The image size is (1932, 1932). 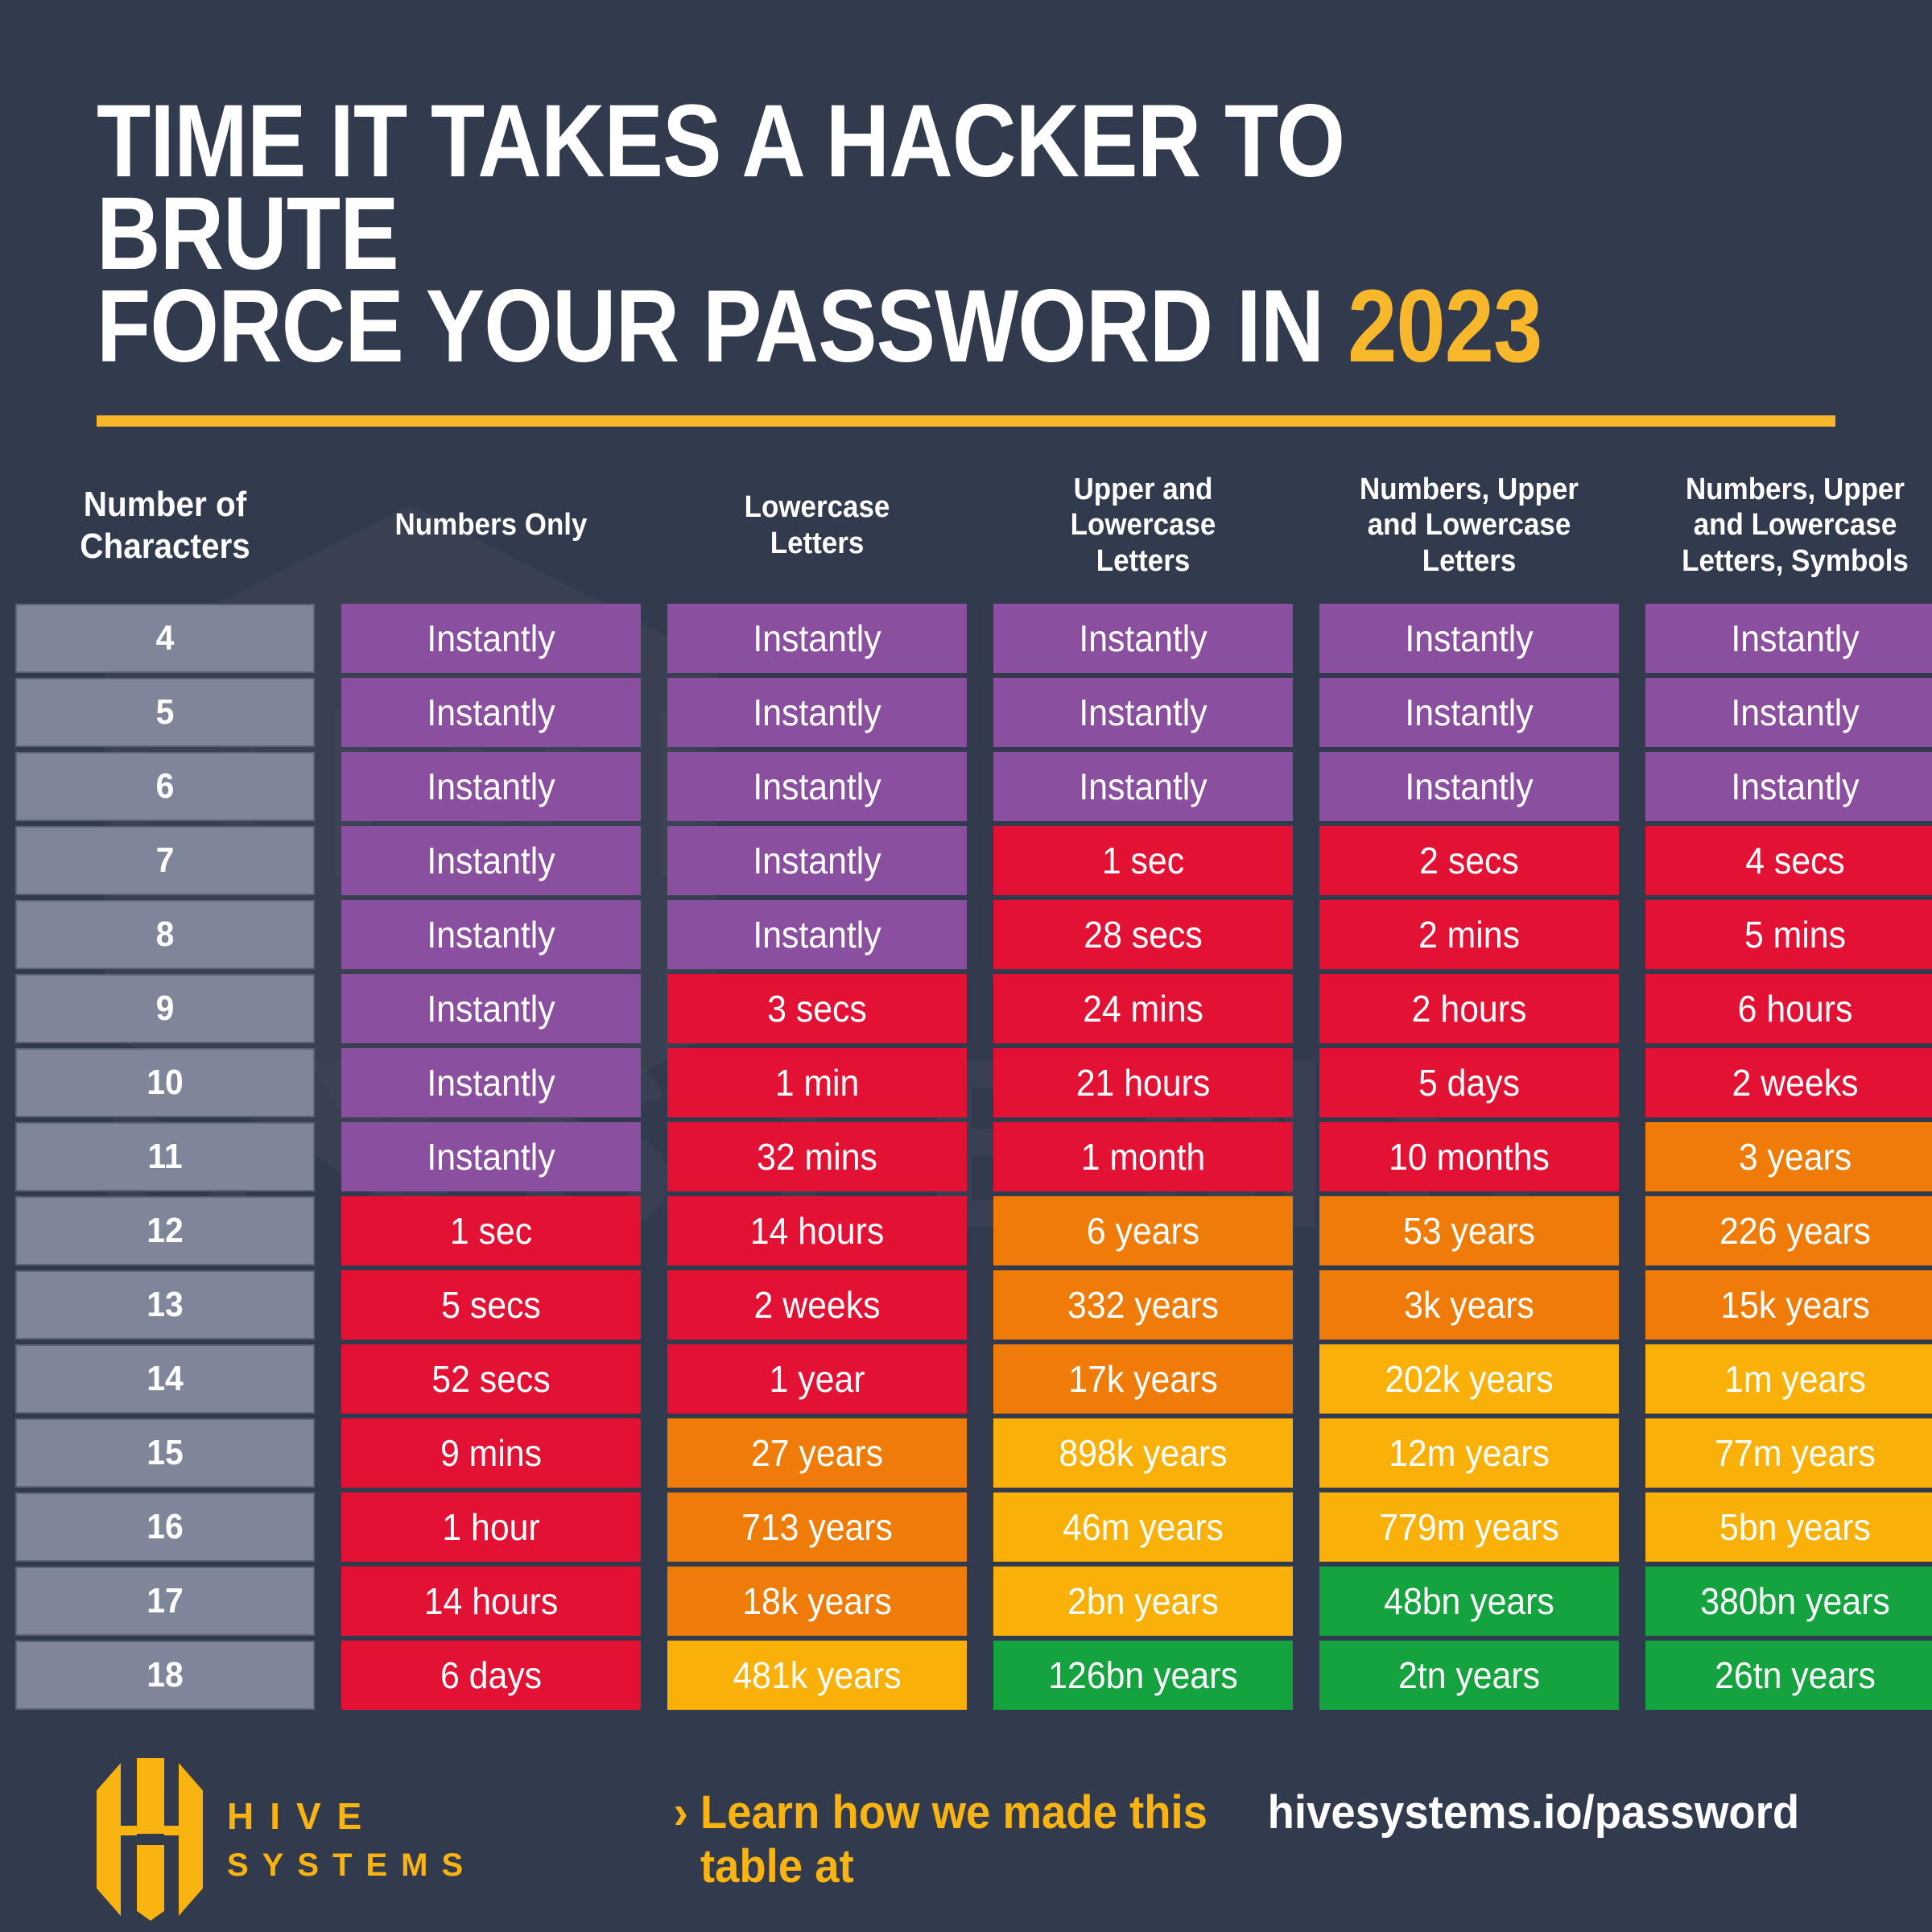 What do you see at coordinates (491, 1304) in the screenshot?
I see `crack-time-cell: 5 secs` at bounding box center [491, 1304].